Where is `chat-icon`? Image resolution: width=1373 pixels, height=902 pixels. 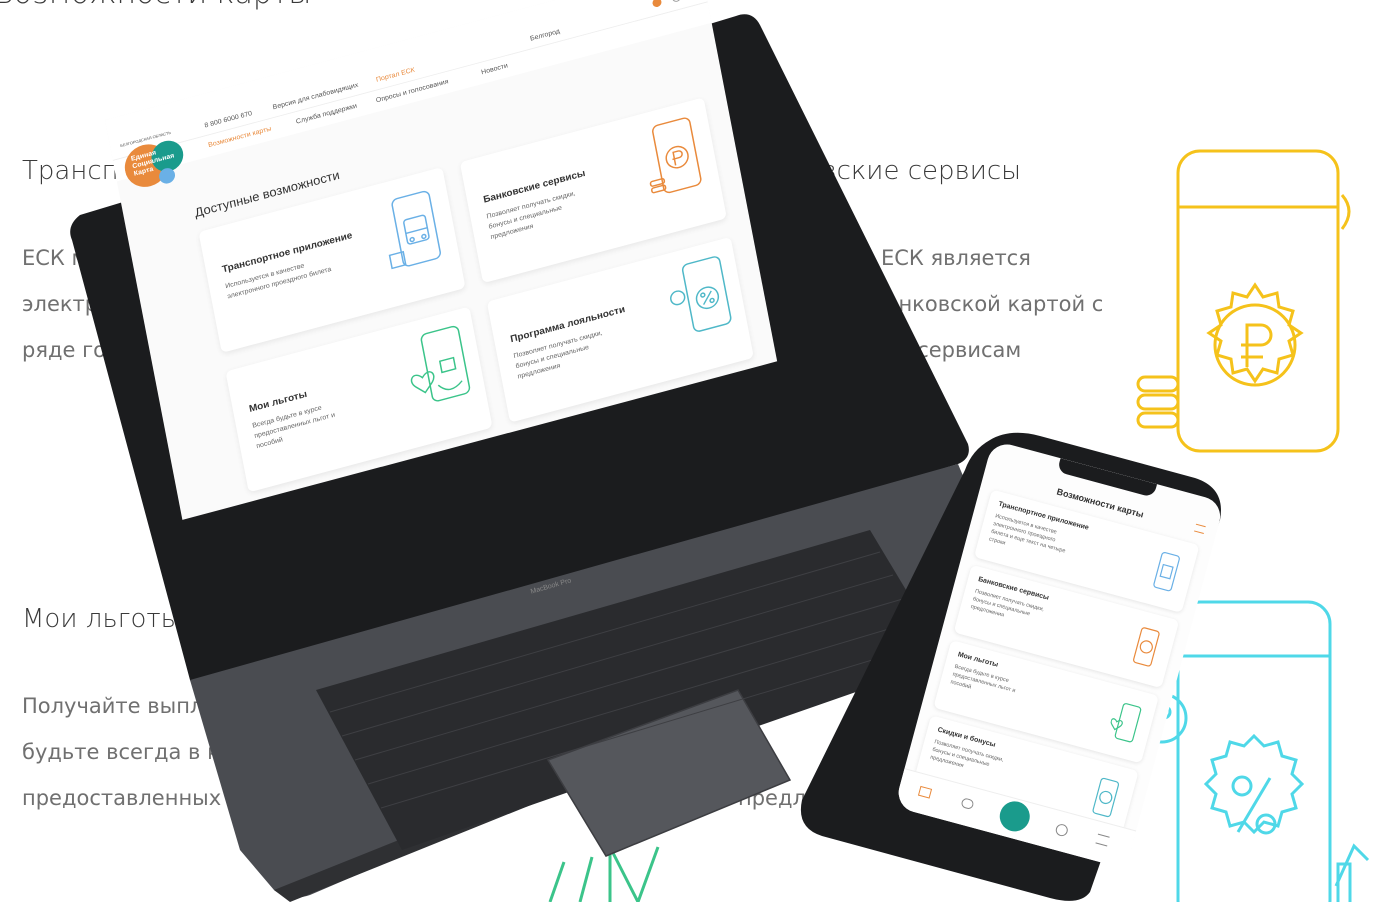
chat-icon is located at coordinates (967, 804).